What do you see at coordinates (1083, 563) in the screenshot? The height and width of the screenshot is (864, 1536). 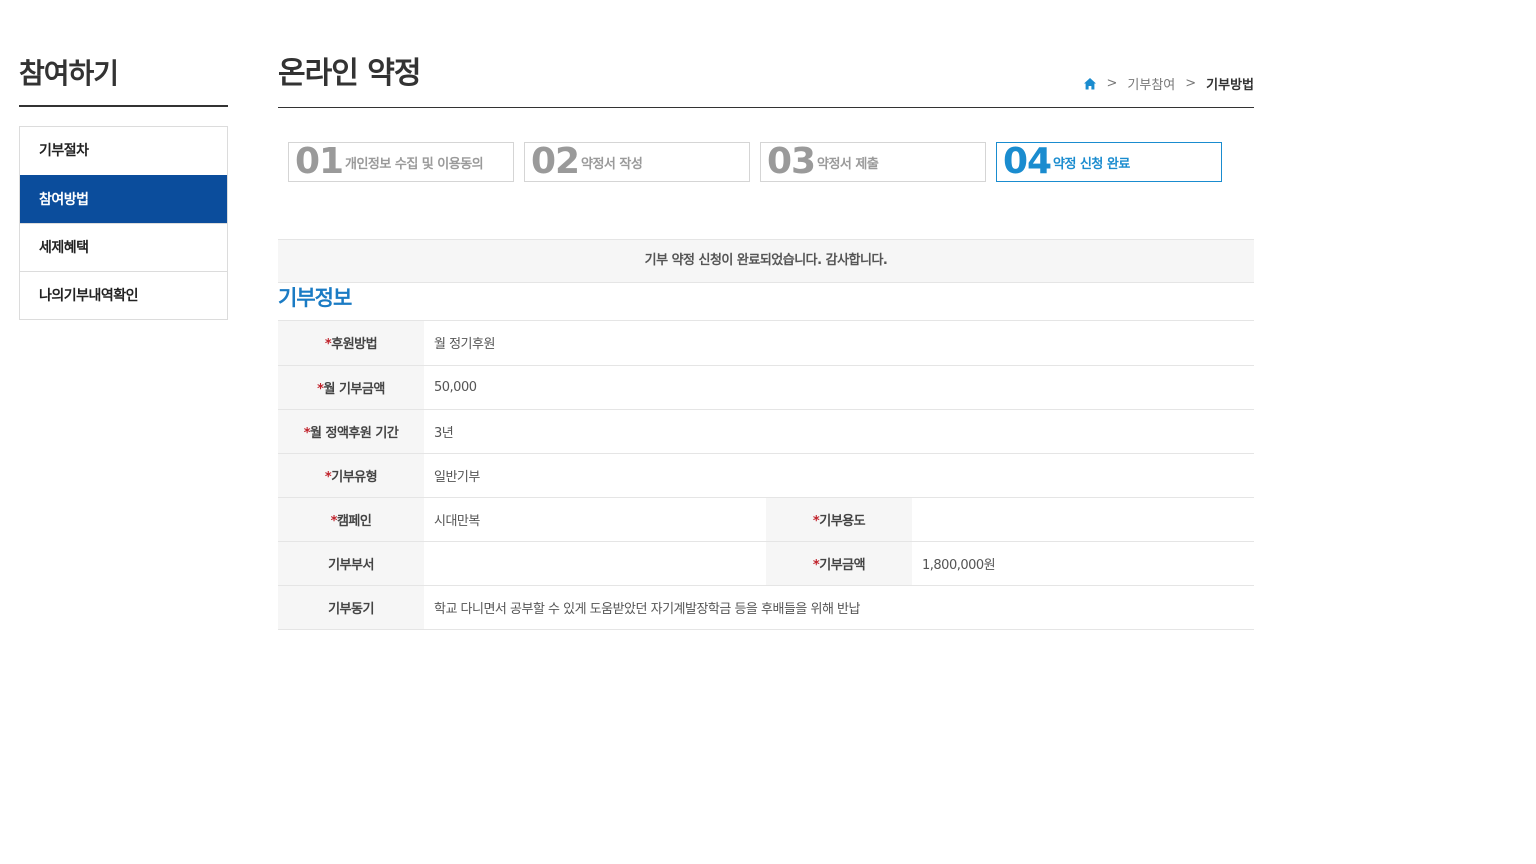 I see `field-value-amount: 1,800,000원` at bounding box center [1083, 563].